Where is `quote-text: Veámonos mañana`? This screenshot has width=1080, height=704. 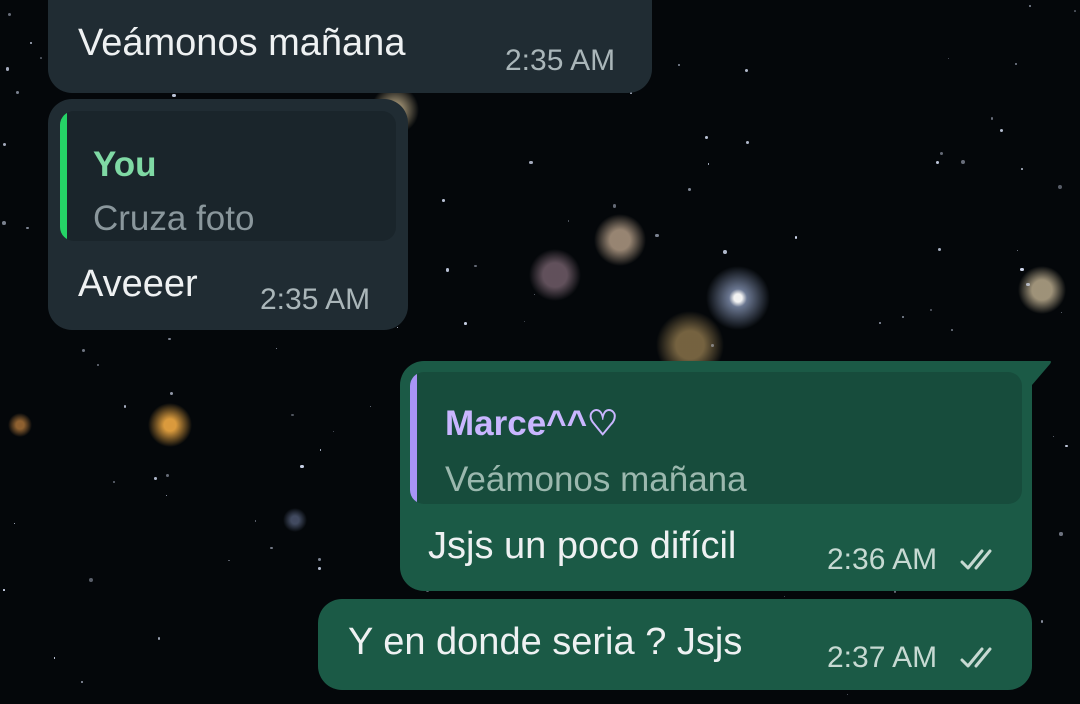 quote-text: Veámonos mañana is located at coordinates (596, 479).